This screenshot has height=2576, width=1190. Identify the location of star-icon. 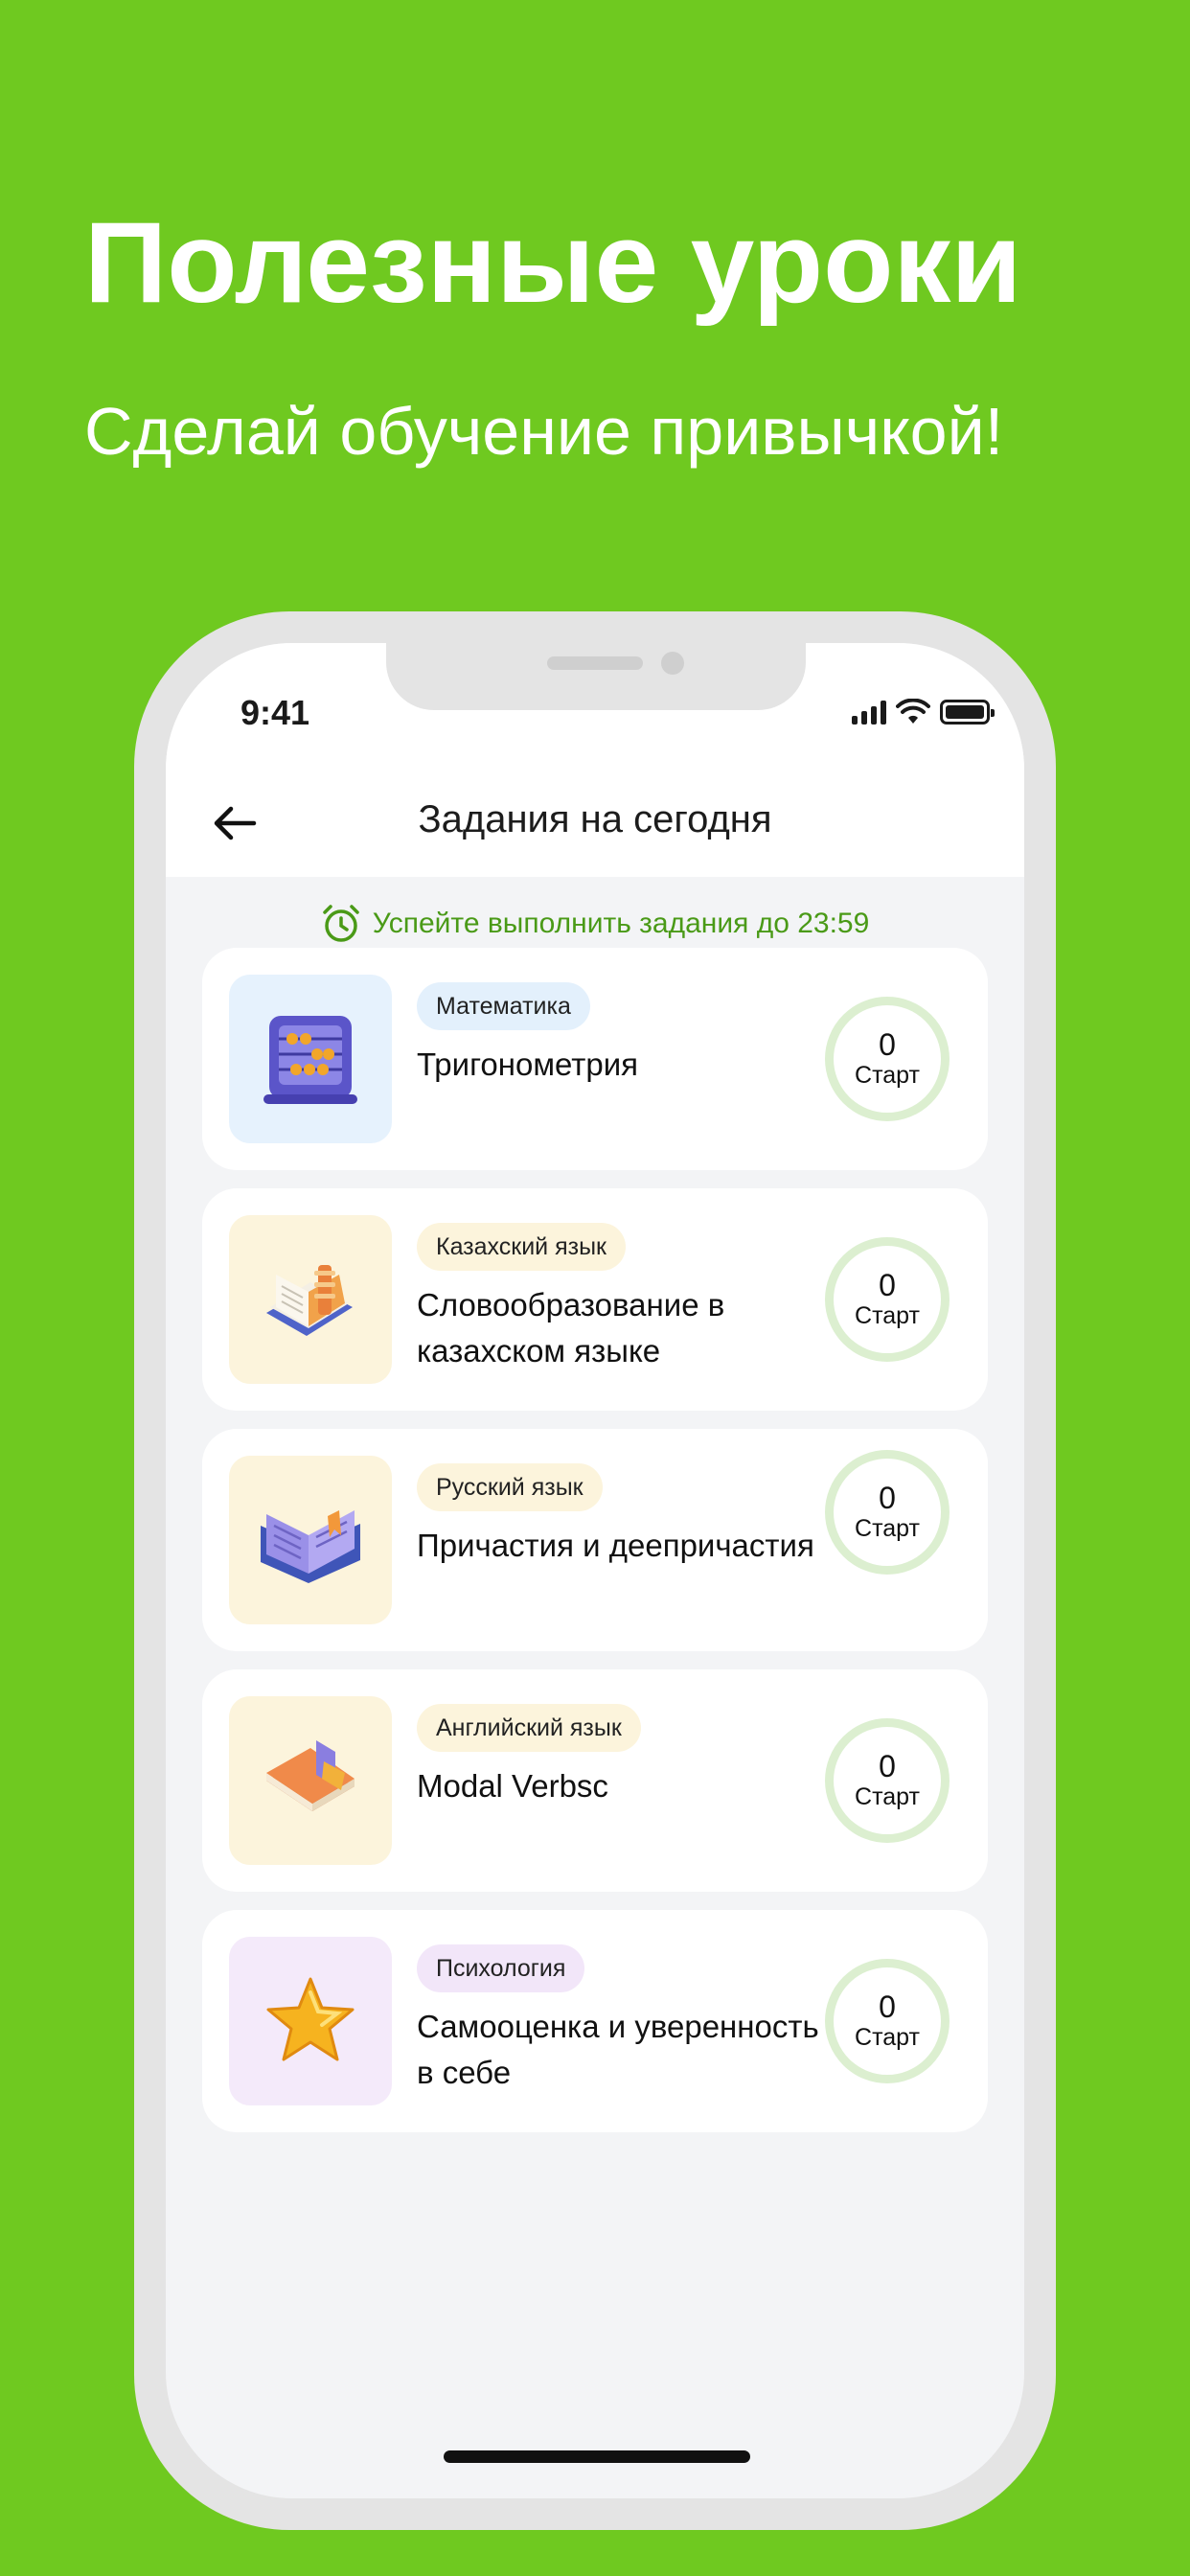
(311, 2019).